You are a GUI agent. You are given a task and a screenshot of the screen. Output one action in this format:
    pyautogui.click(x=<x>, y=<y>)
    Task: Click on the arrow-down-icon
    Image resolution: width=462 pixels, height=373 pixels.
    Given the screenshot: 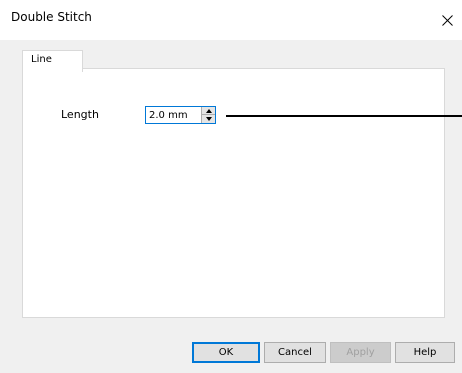 What is the action you would take?
    pyautogui.click(x=208, y=119)
    